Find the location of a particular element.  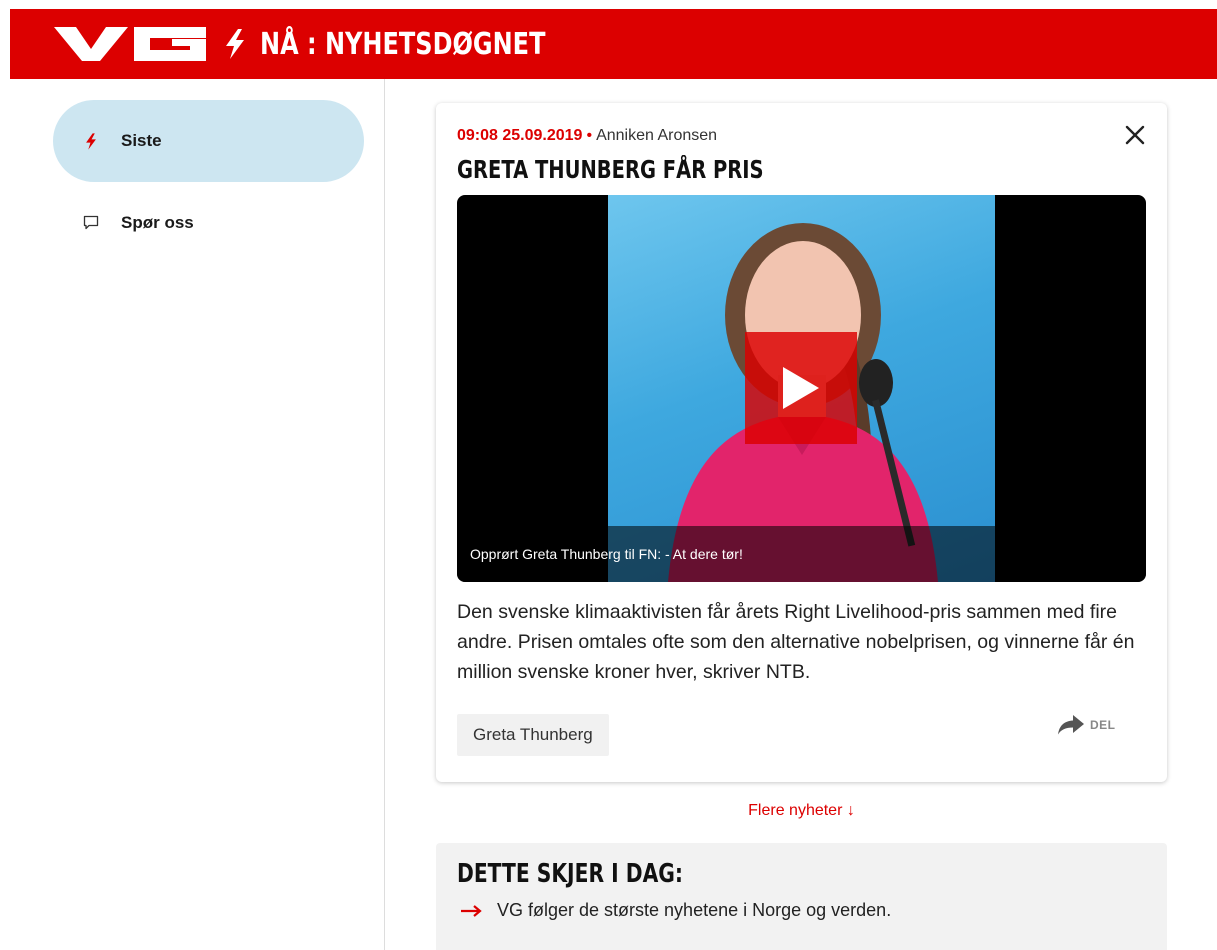

sidebar-item-label: Spør oss is located at coordinates (157, 222).